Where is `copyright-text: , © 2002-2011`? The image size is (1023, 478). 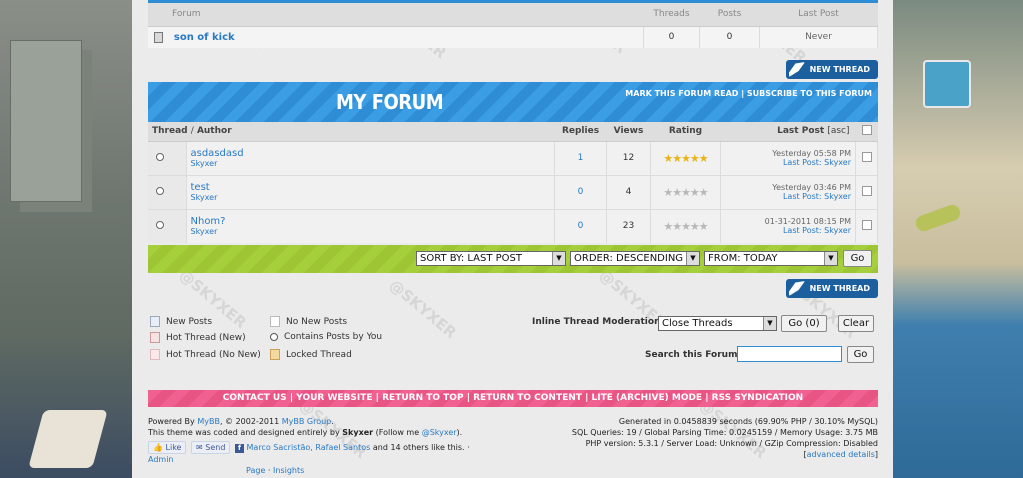 copyright-text: , © 2002-2011 is located at coordinates (249, 421).